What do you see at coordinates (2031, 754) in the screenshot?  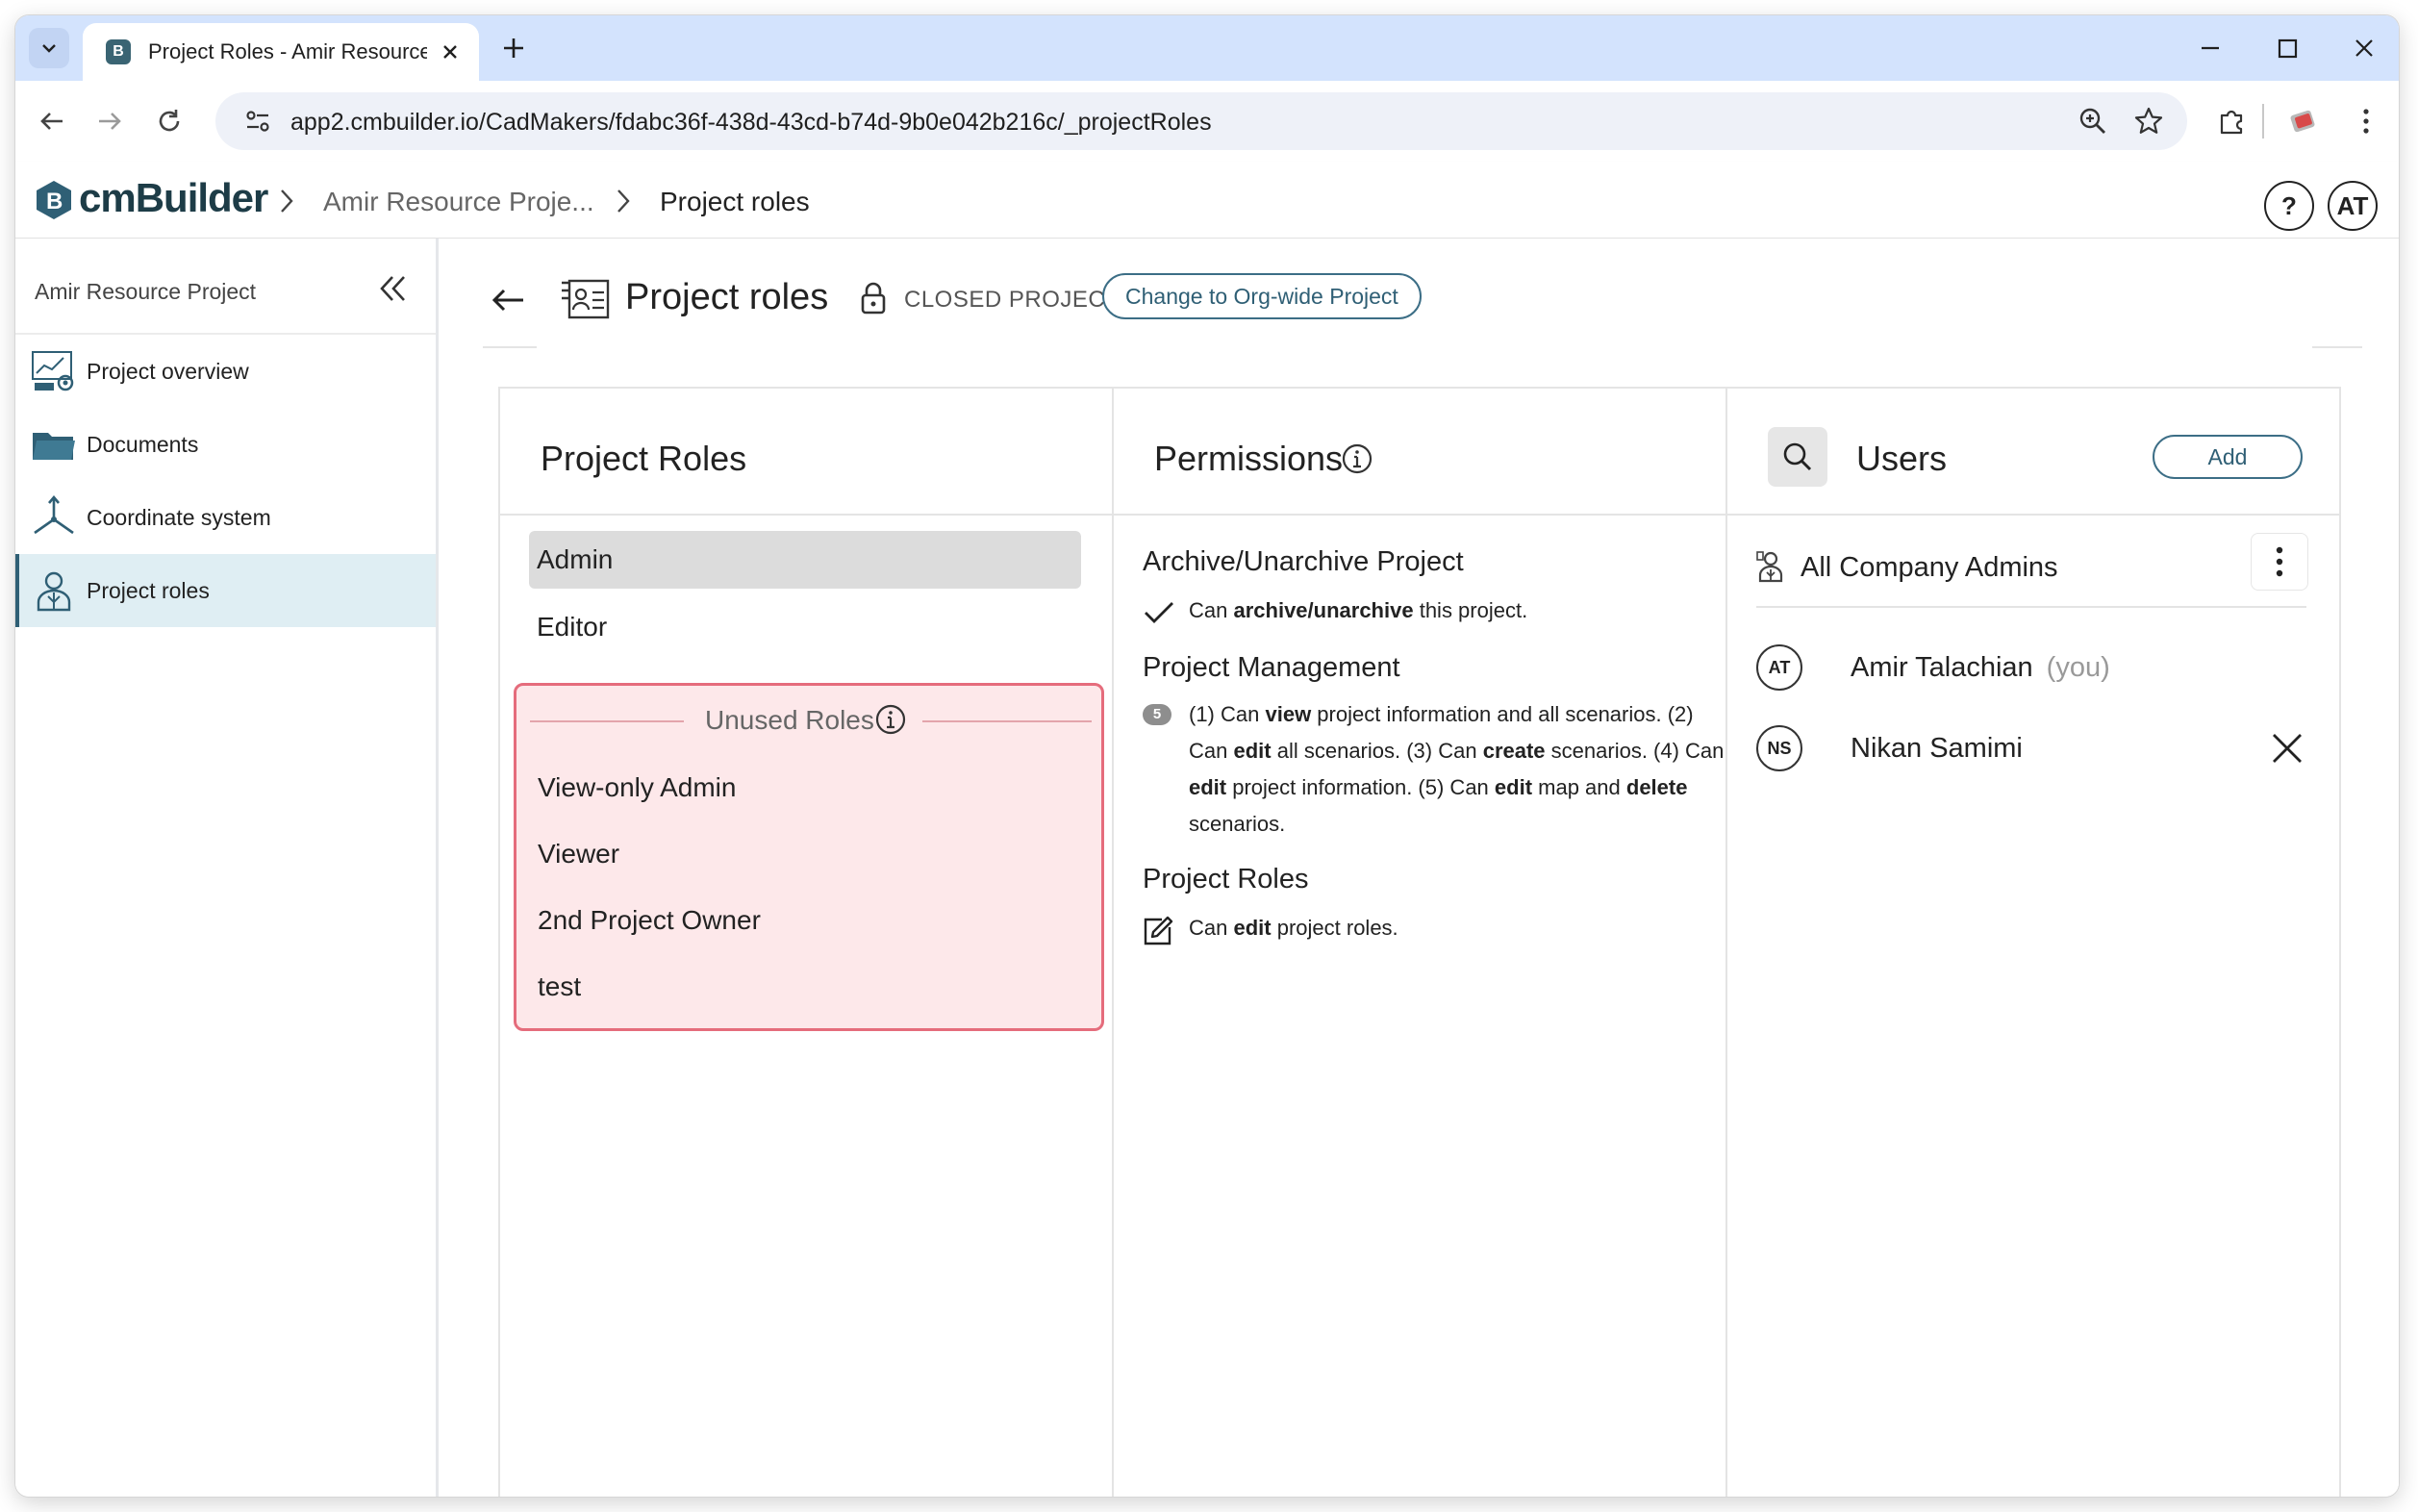 I see `user-row: NS Nikan Samimi` at bounding box center [2031, 754].